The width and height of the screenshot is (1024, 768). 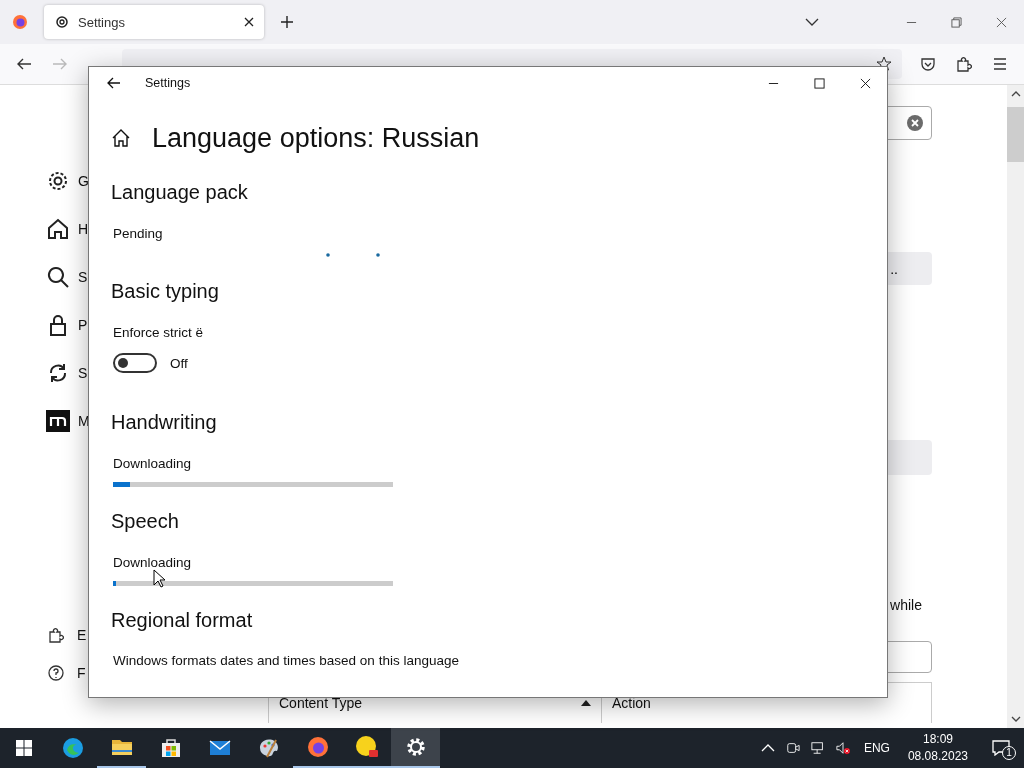 I want to click on scroll-down-icon, so click(x=1015, y=719).